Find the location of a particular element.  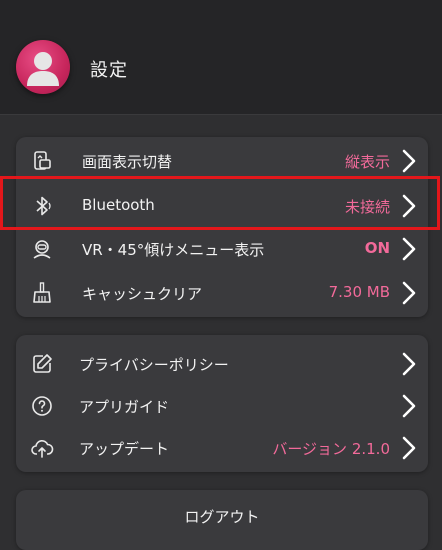

logout-button: ログアウト is located at coordinates (222, 516).